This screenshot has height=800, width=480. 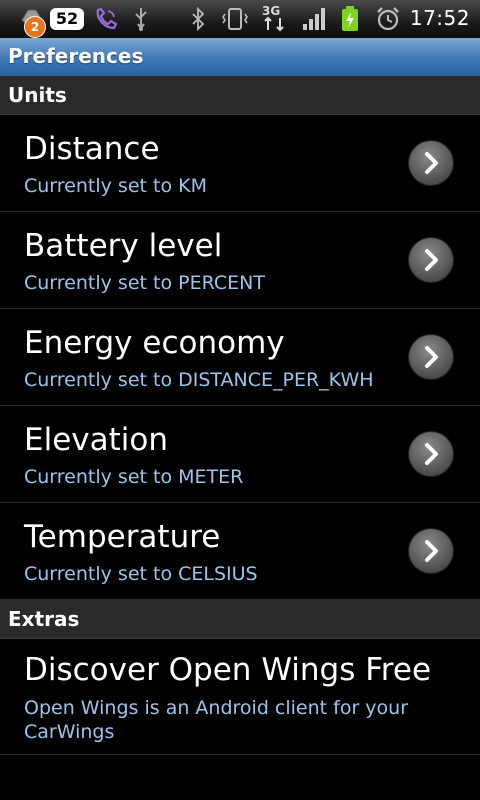 I want to click on status-bar: 2 52 3G 17:52, so click(x=240, y=19).